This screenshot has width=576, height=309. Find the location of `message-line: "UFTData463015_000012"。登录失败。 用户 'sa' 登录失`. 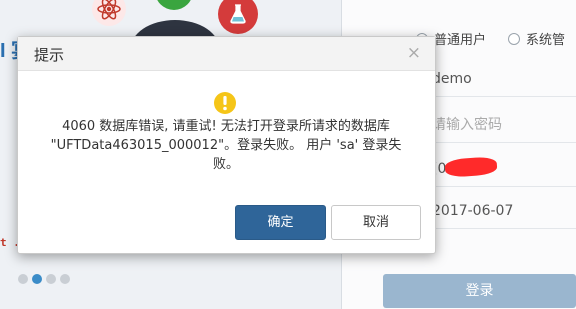

message-line: "UFTData463015_000012"。登录失败。 用户 'sa' 登录失 is located at coordinates (226, 145).